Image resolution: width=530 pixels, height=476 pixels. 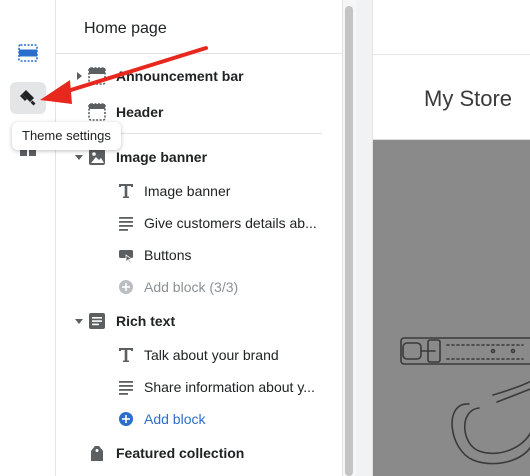 I want to click on section-featured-collection: Featured collection, so click(x=199, y=453).